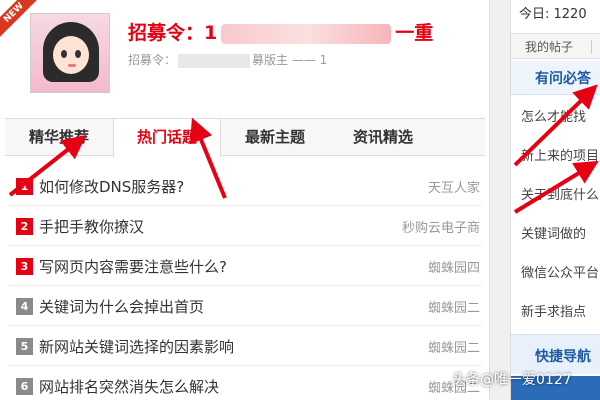  I want to click on quick-nav-heading: 快捷导航, so click(563, 356).